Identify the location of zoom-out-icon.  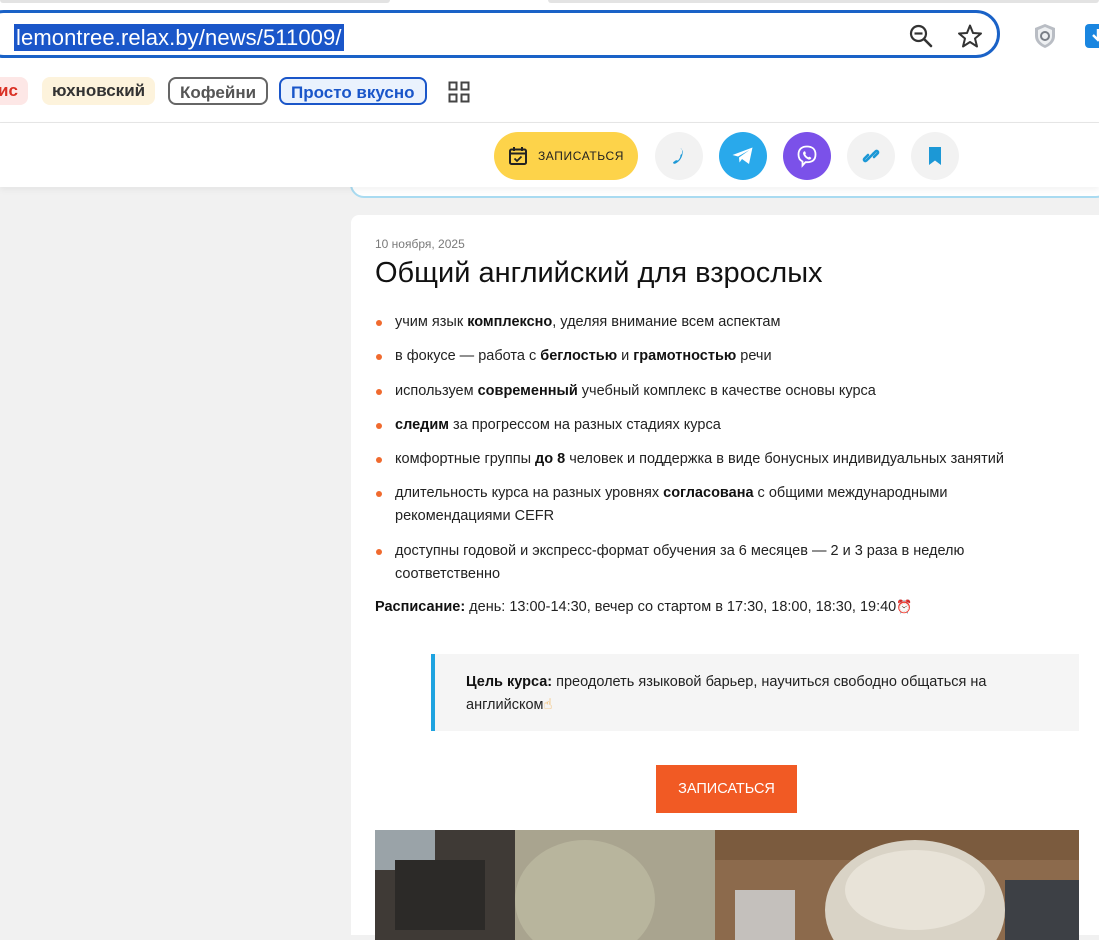
(921, 36).